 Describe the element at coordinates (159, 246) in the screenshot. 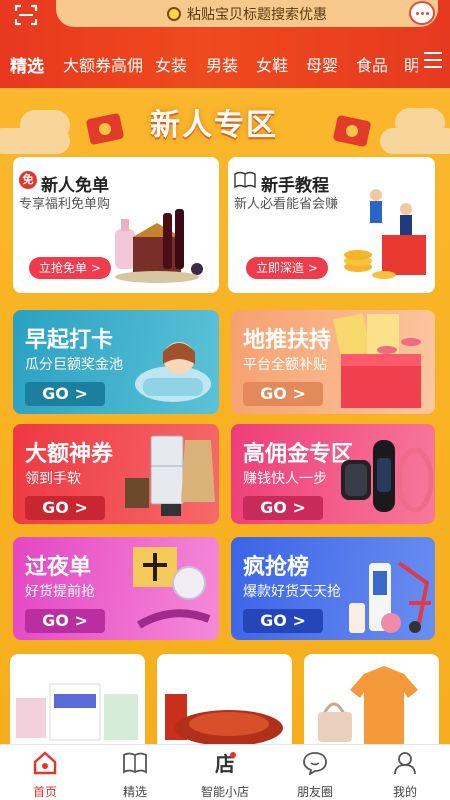

I see `gift-basket-image` at that location.